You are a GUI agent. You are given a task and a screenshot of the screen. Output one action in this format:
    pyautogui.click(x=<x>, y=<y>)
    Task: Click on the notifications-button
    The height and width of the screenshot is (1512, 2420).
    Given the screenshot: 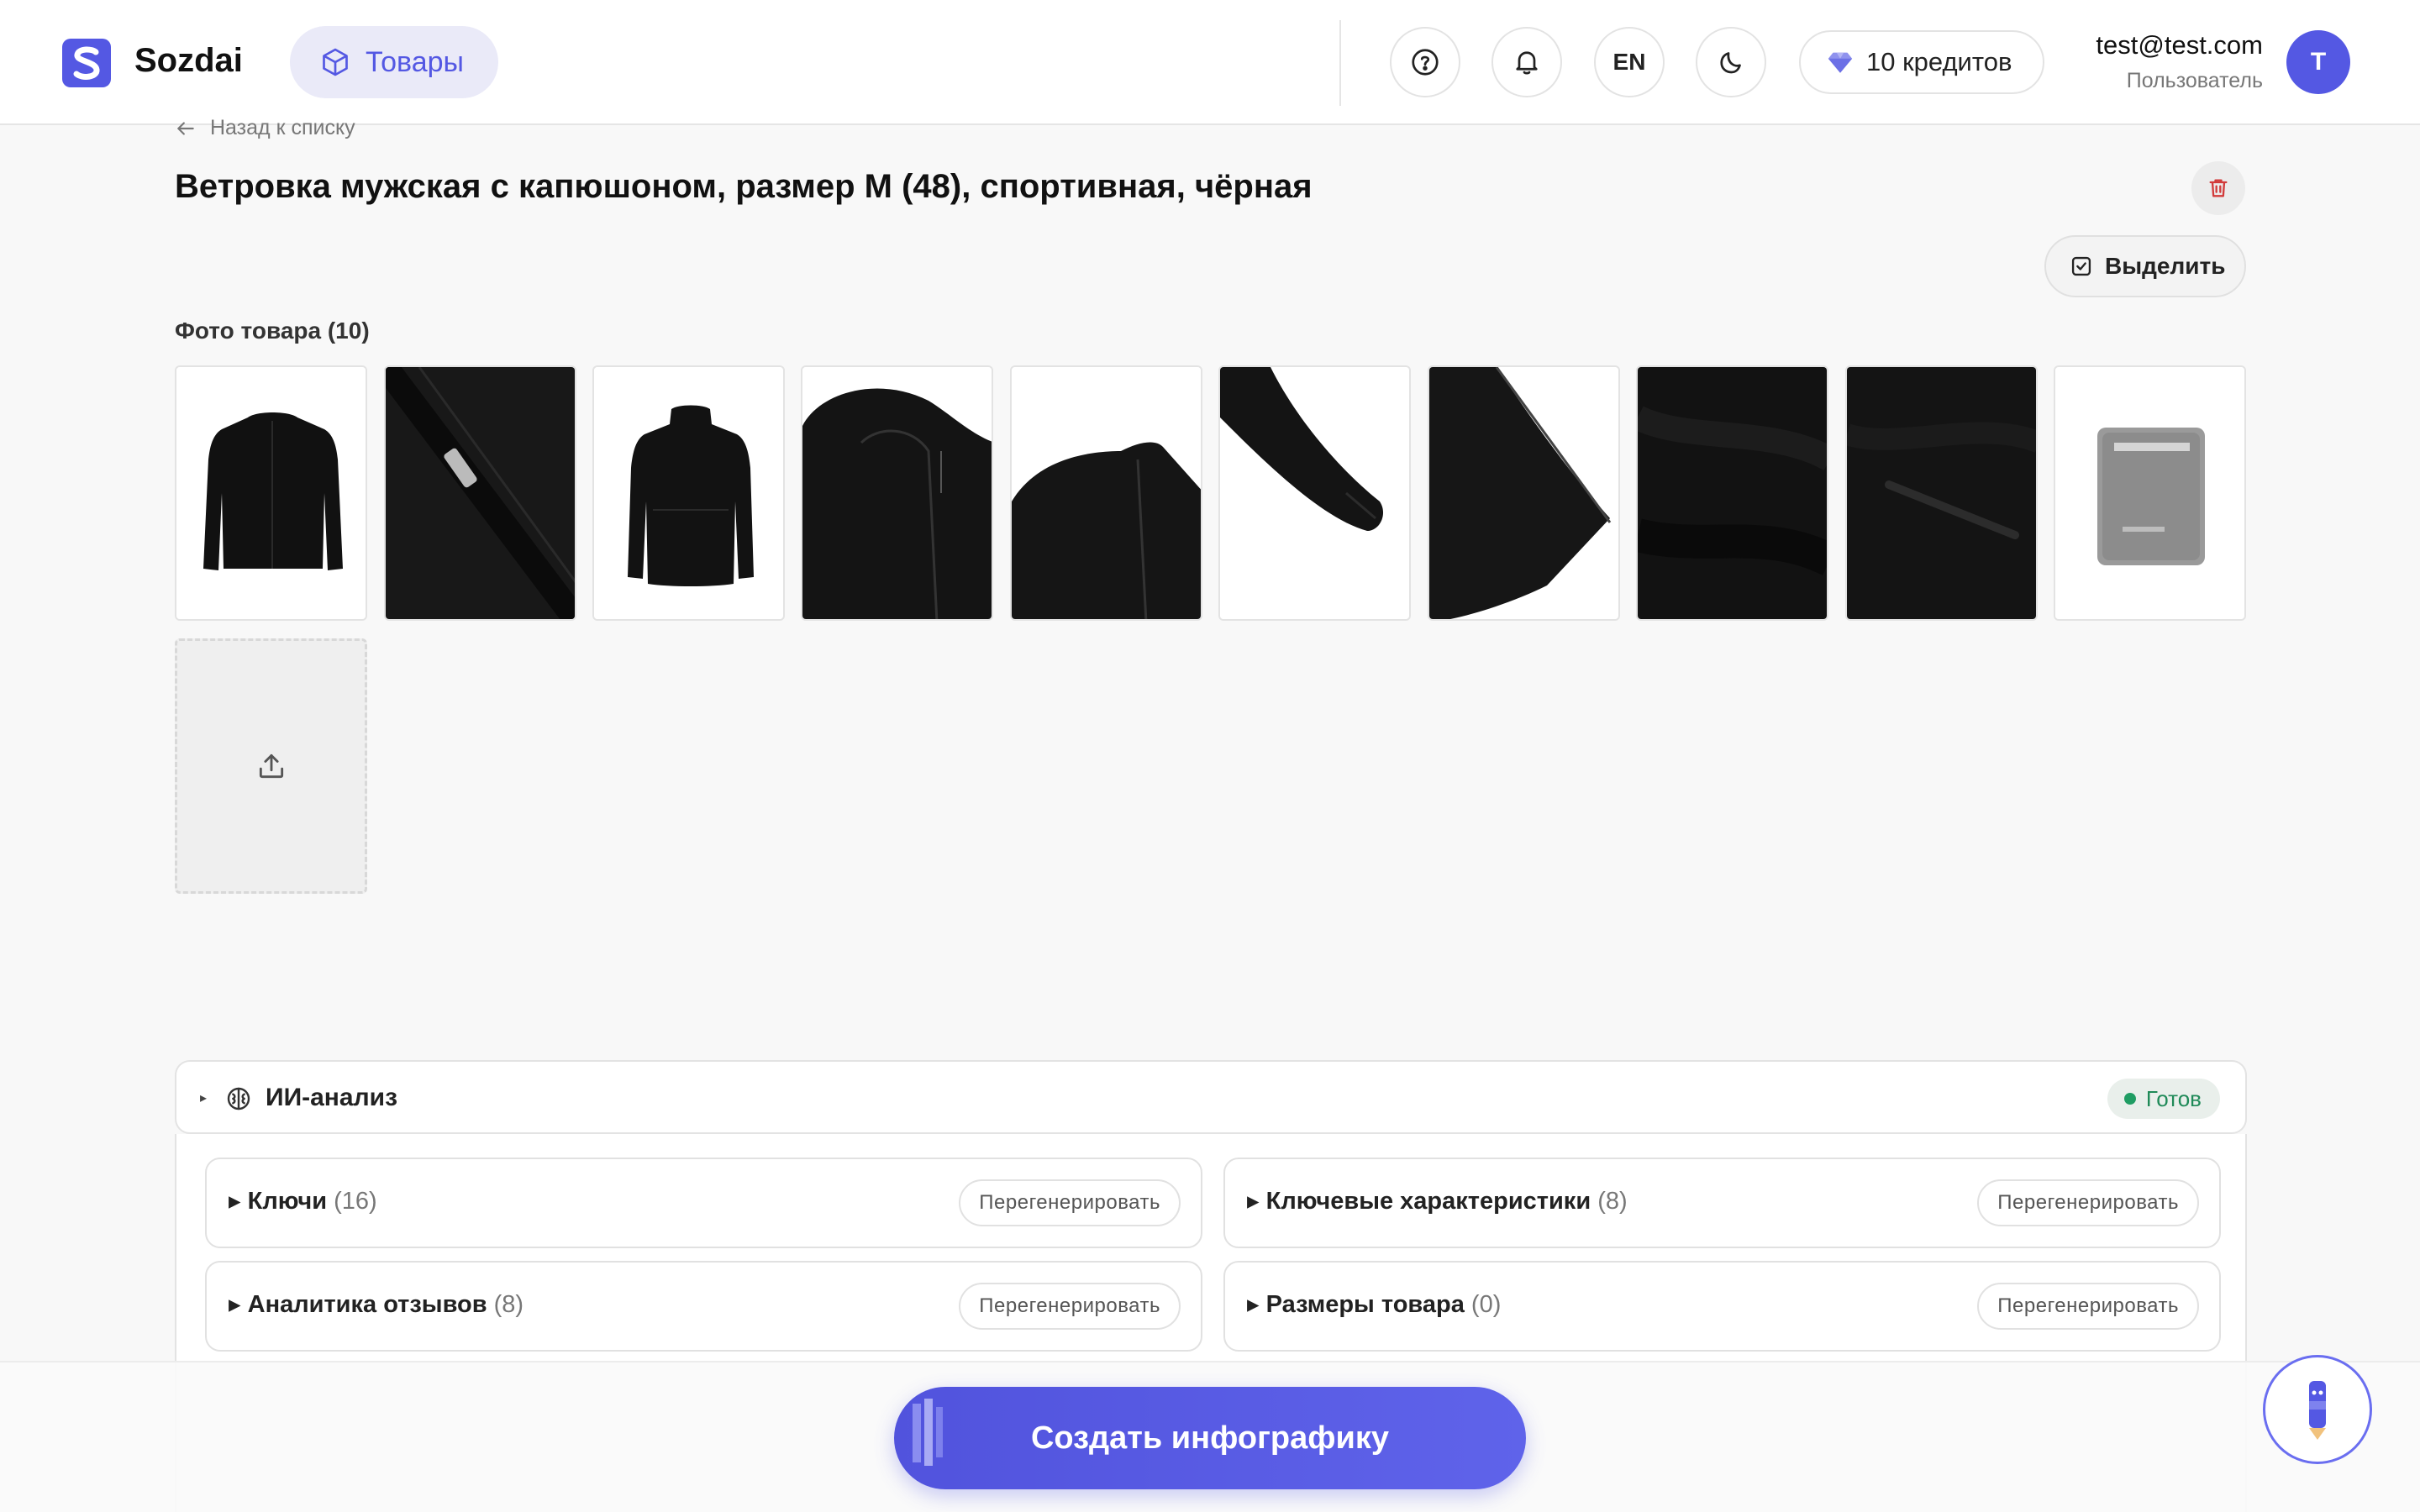 What is the action you would take?
    pyautogui.click(x=1527, y=62)
    